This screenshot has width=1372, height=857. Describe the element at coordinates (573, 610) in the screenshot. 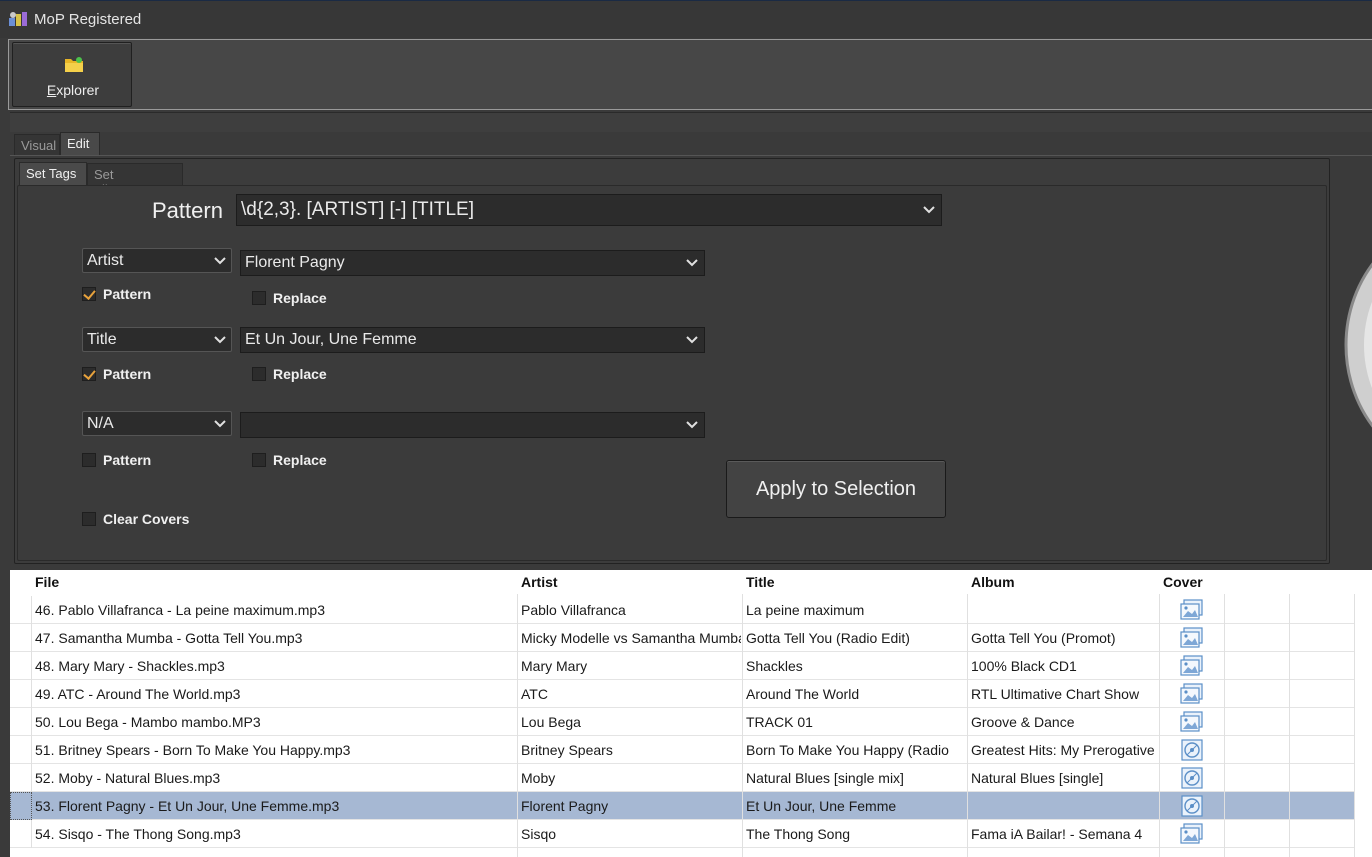

I see `artist-cell: Pablo Villafranca` at that location.